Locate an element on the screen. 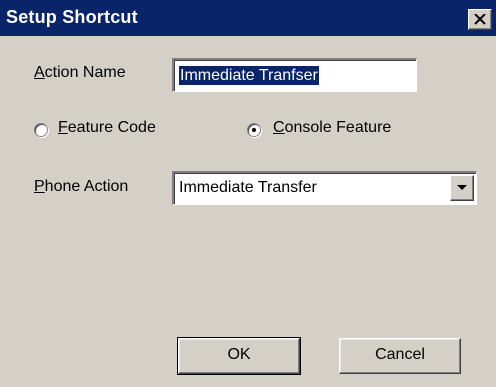 The image size is (496, 387). radio-selected-dot is located at coordinates (254, 130).